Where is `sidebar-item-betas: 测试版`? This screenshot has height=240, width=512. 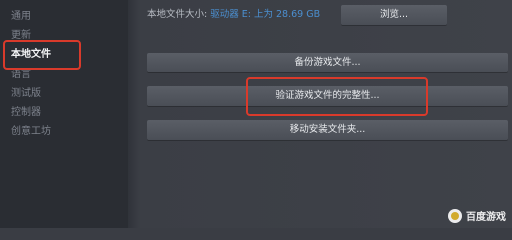 sidebar-item-betas: 测试版 is located at coordinates (26, 94).